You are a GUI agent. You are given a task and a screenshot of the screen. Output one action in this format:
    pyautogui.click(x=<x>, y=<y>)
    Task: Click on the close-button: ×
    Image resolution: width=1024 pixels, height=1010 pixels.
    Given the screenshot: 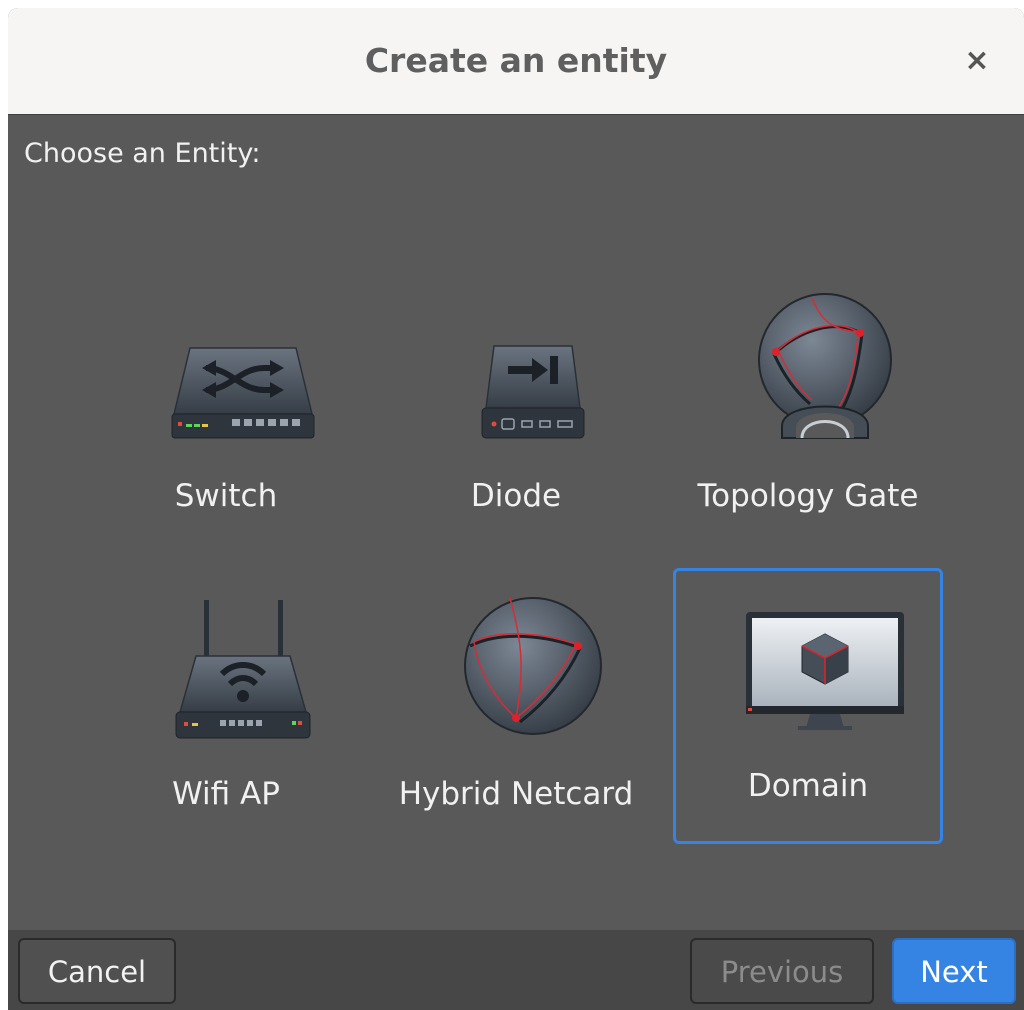 What is the action you would take?
    pyautogui.click(x=977, y=61)
    